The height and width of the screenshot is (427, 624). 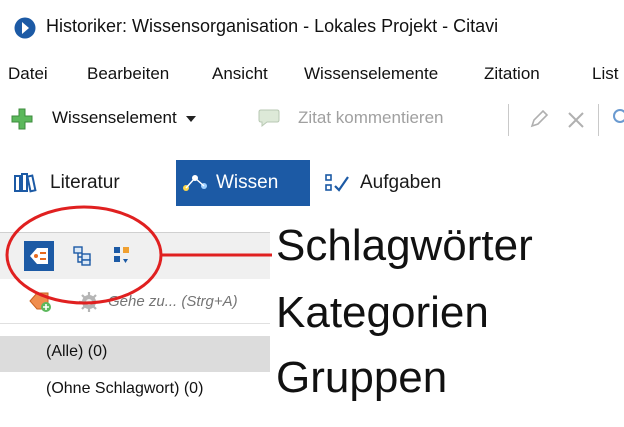 I want to click on annotation-overlay, so click(x=138, y=255).